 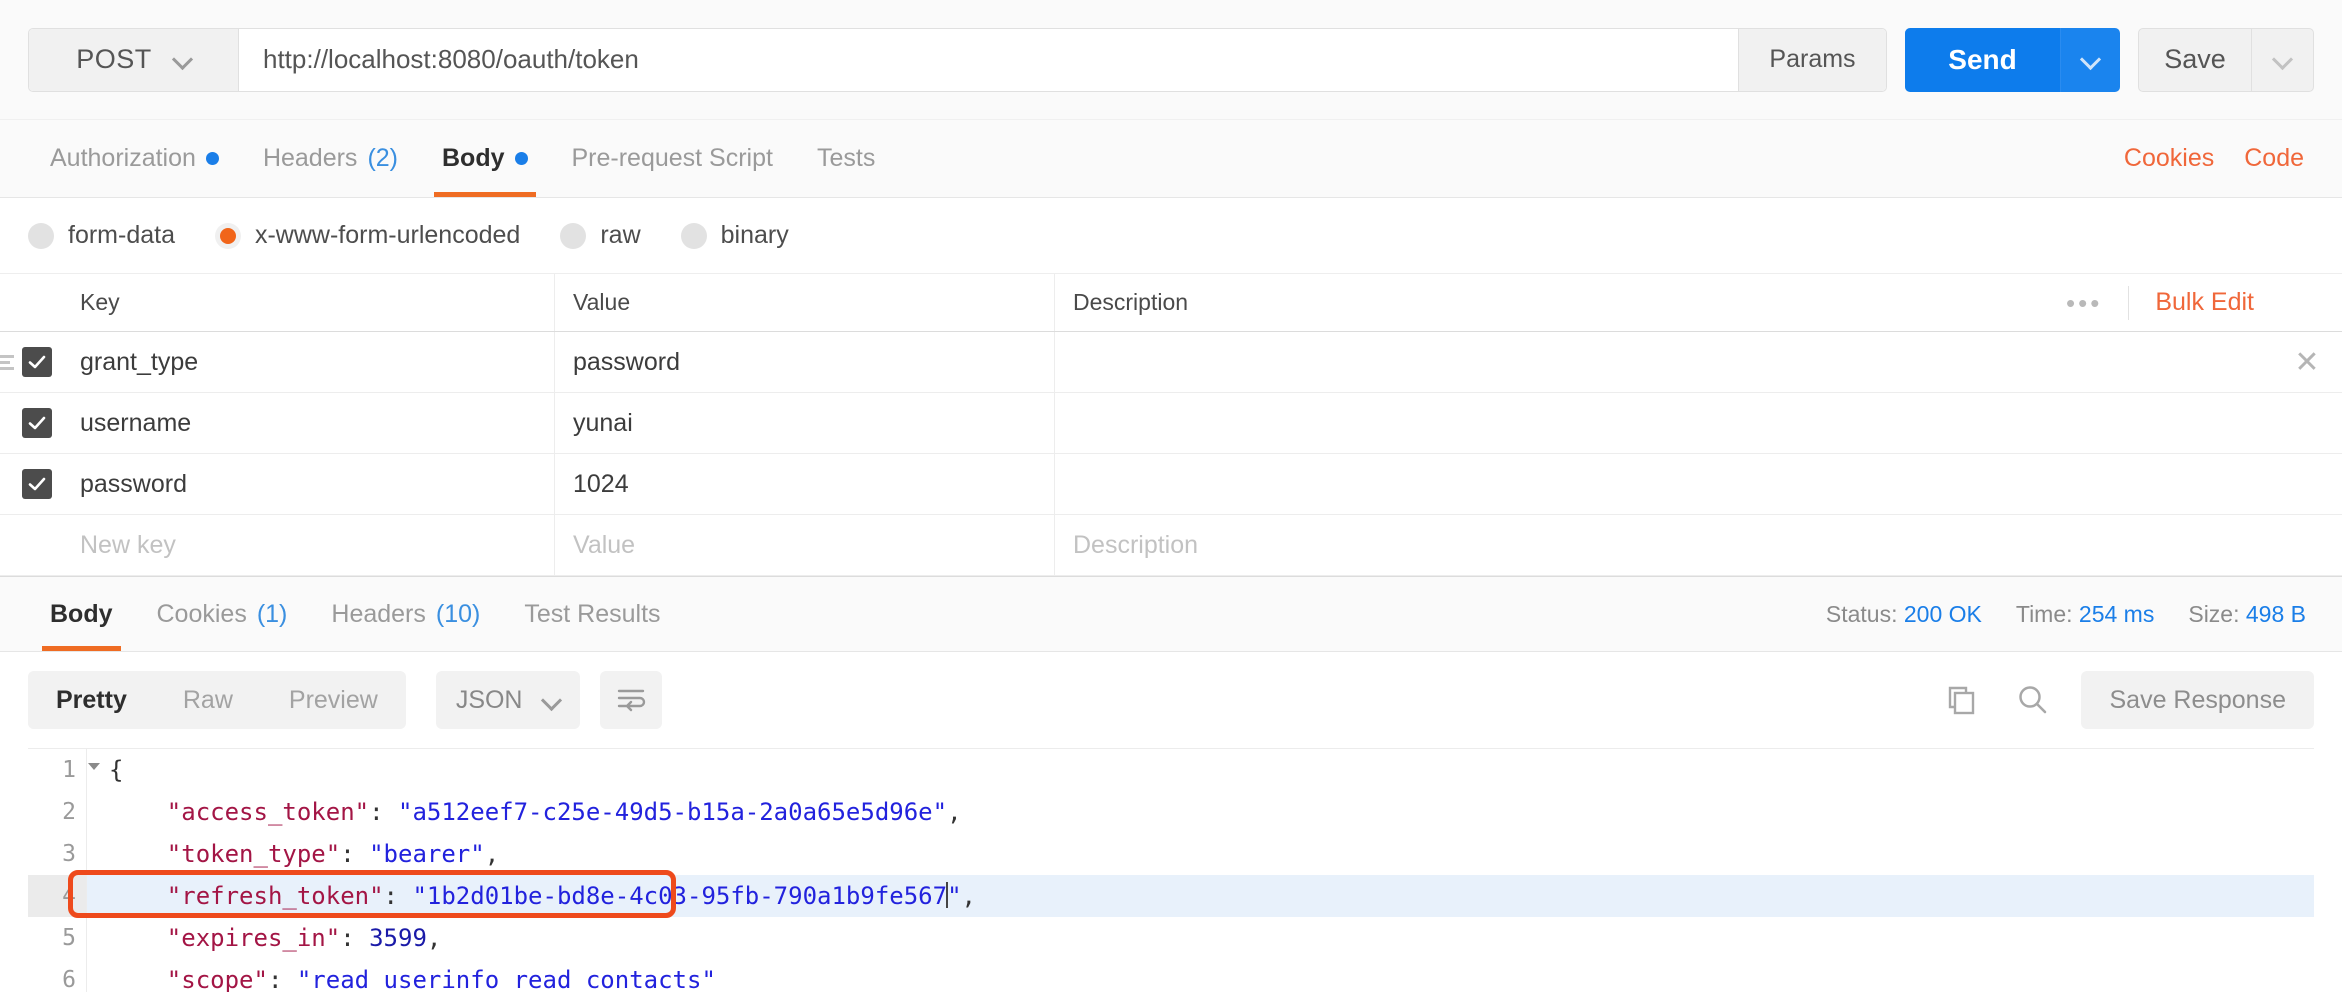 I want to click on request-url-input, so click(x=988, y=59).